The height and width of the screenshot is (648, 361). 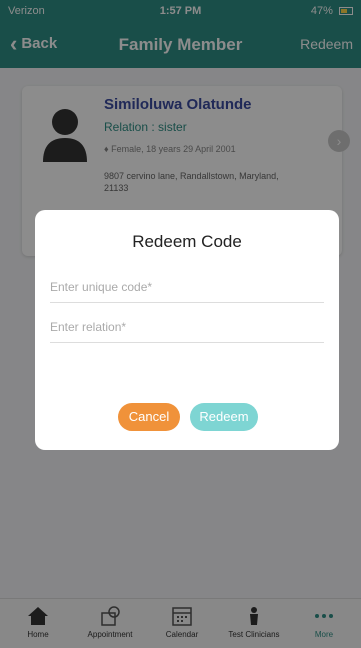 What do you see at coordinates (149, 417) in the screenshot?
I see `cancel-button: Cancel` at bounding box center [149, 417].